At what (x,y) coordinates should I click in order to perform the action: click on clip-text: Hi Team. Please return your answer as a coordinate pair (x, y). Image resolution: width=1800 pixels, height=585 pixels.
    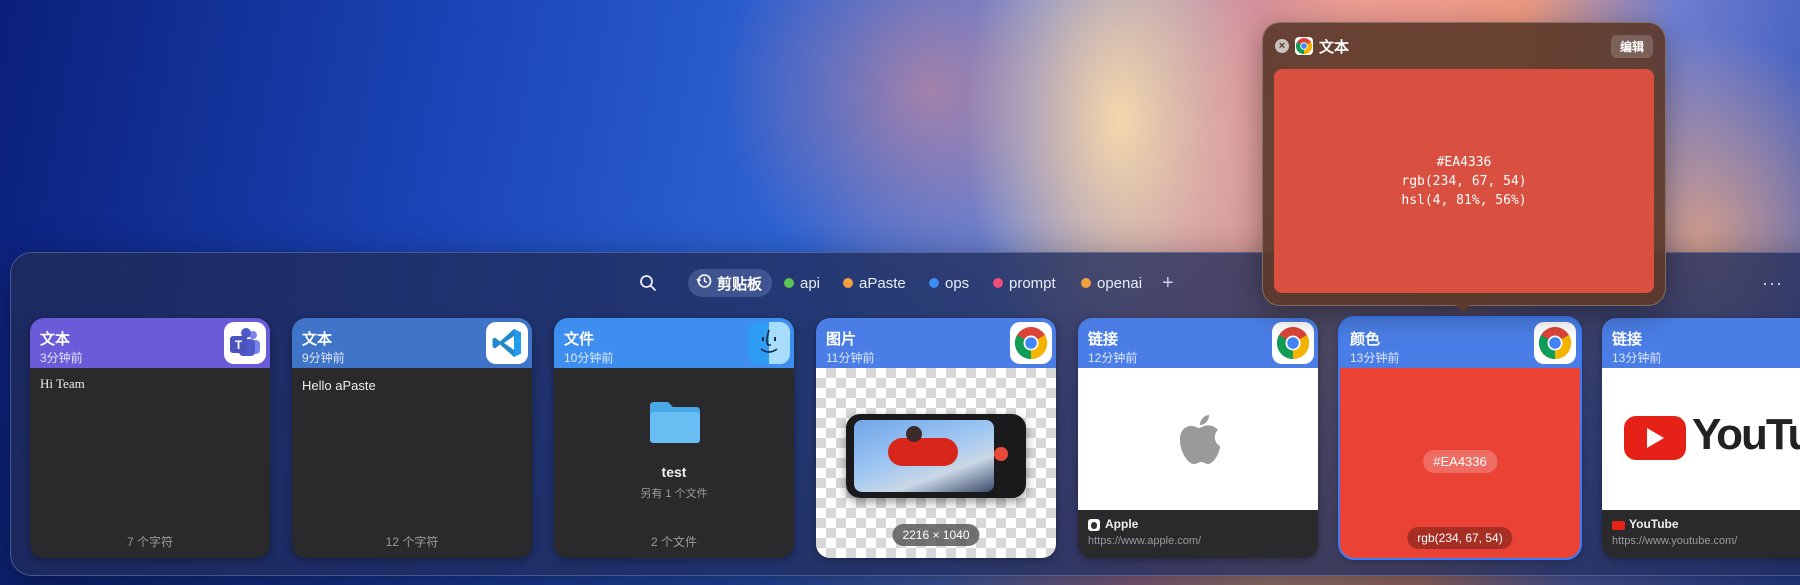
    Looking at the image, I should click on (62, 383).